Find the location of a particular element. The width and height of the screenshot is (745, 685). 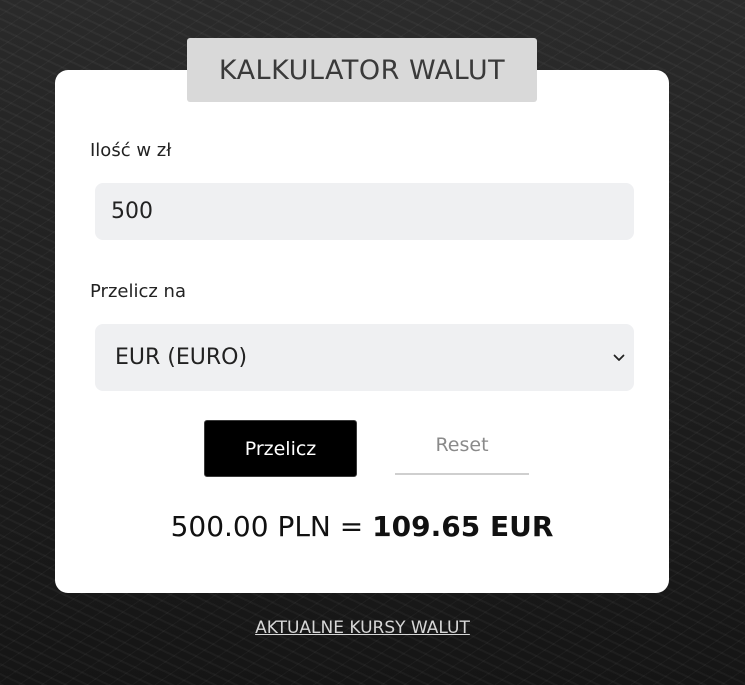

currency-selected-value: EUR (EURO) is located at coordinates (181, 357).